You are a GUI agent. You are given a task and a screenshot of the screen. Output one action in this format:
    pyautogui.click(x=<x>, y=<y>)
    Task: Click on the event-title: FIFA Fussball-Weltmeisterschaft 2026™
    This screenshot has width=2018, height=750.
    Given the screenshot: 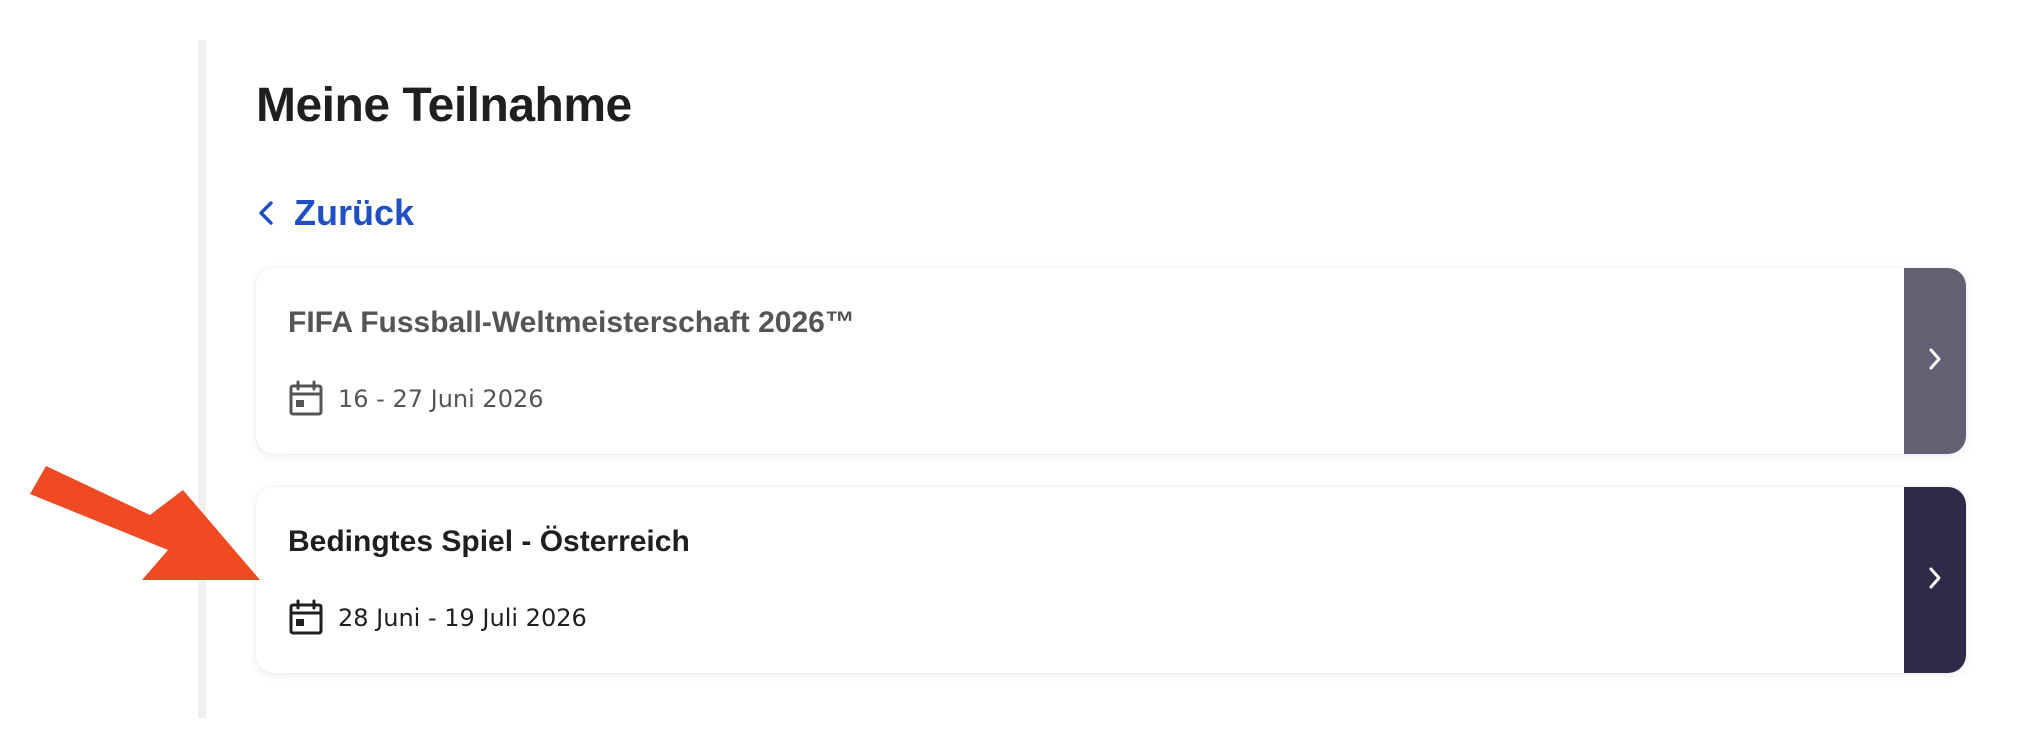 What is the action you would take?
    pyautogui.click(x=571, y=322)
    